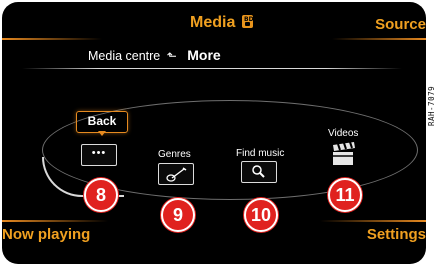 Image resolution: width=438 pixels, height=268 pixels. I want to click on breadcrumb: Media centre ⬑ More, so click(154, 55).